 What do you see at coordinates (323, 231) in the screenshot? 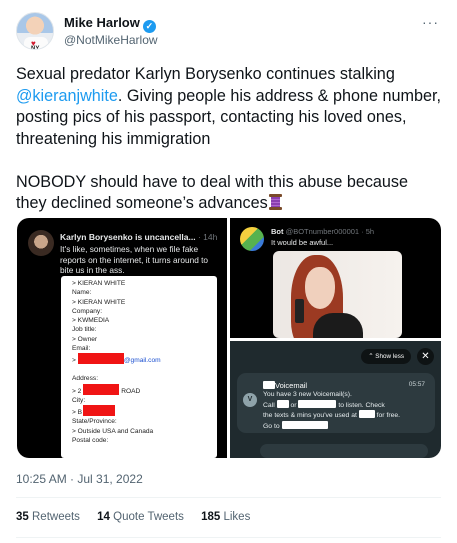
I see `embedded-tweet-author: Bot @BOTnumber000001 · 5h` at bounding box center [323, 231].